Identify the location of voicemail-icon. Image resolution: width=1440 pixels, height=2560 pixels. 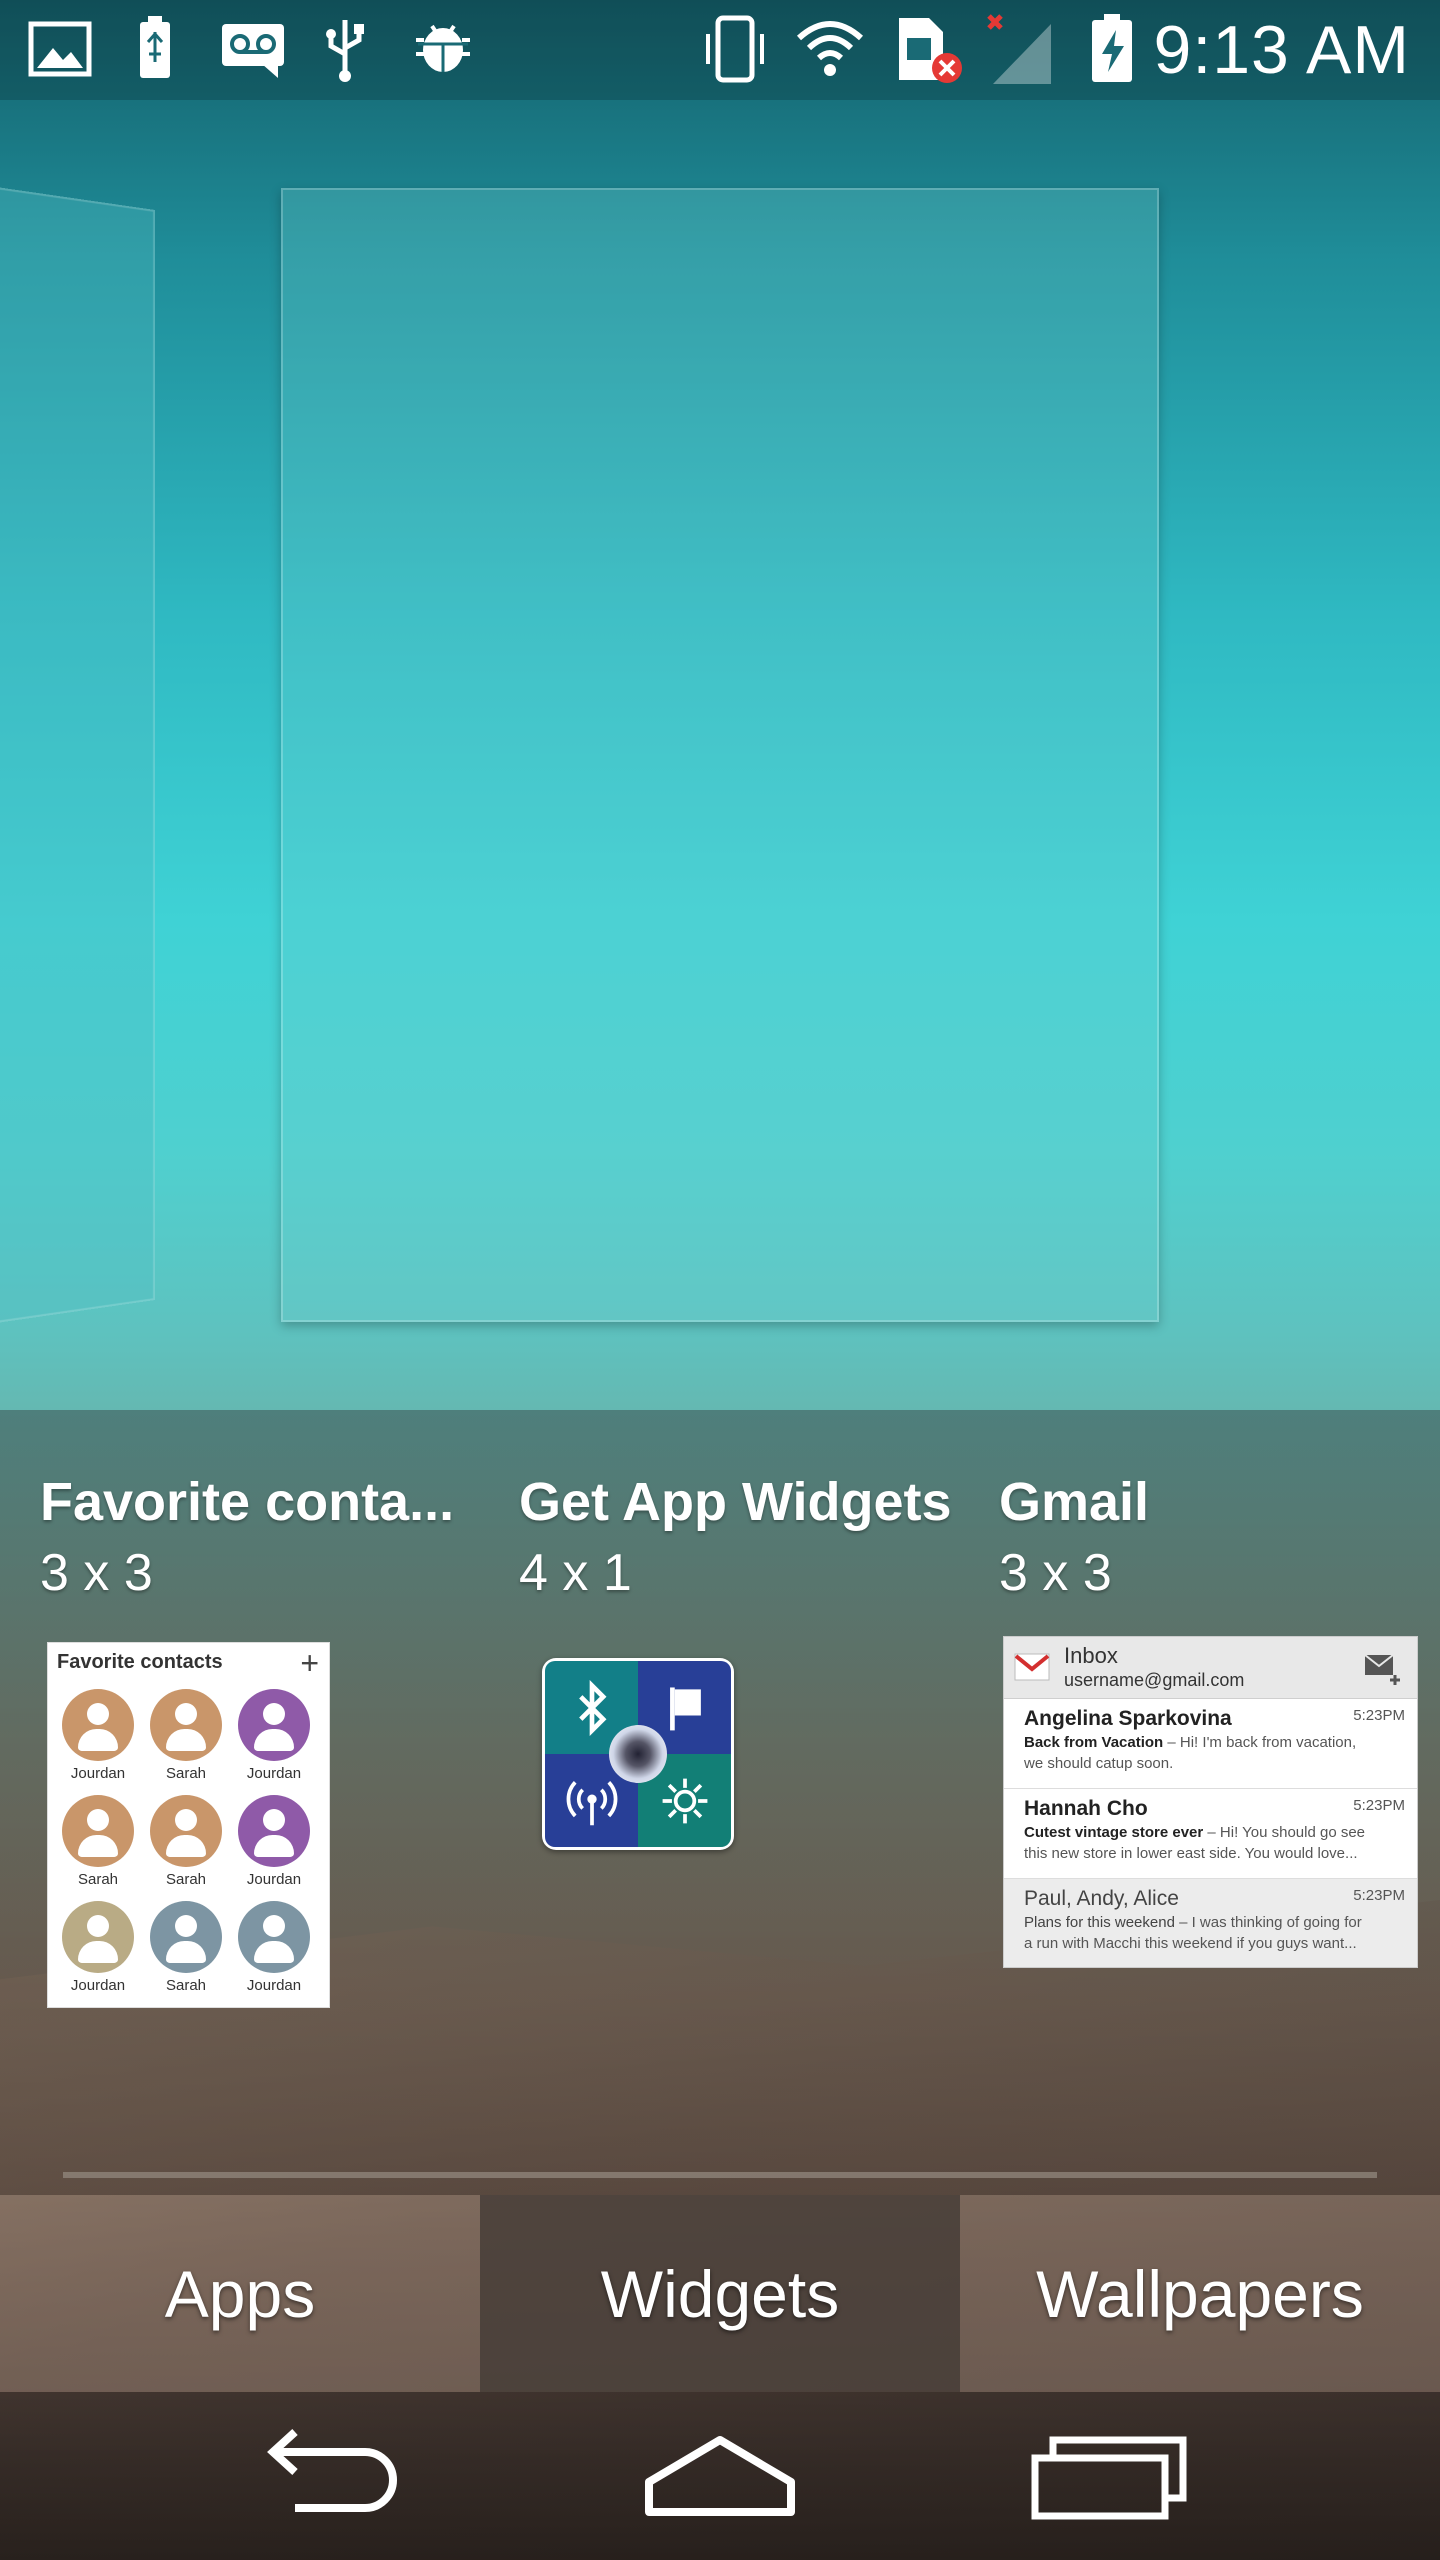
(253, 49).